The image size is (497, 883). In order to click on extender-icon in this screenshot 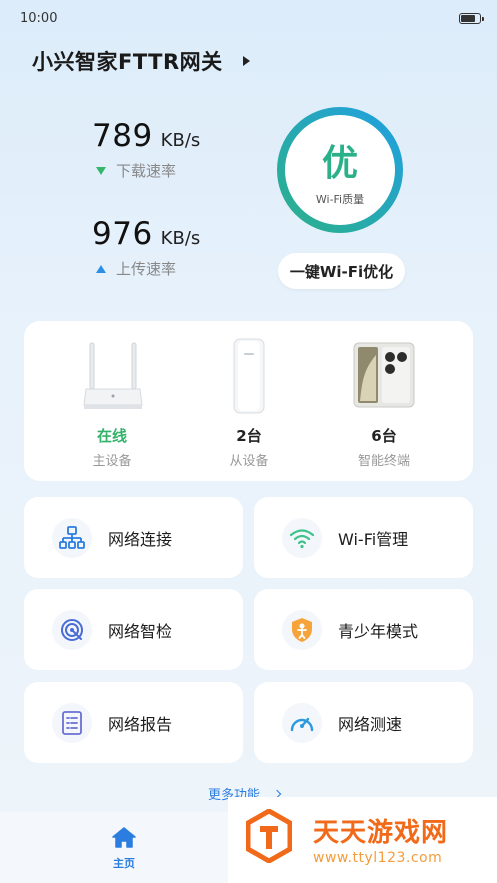, I will do `click(249, 376)`.